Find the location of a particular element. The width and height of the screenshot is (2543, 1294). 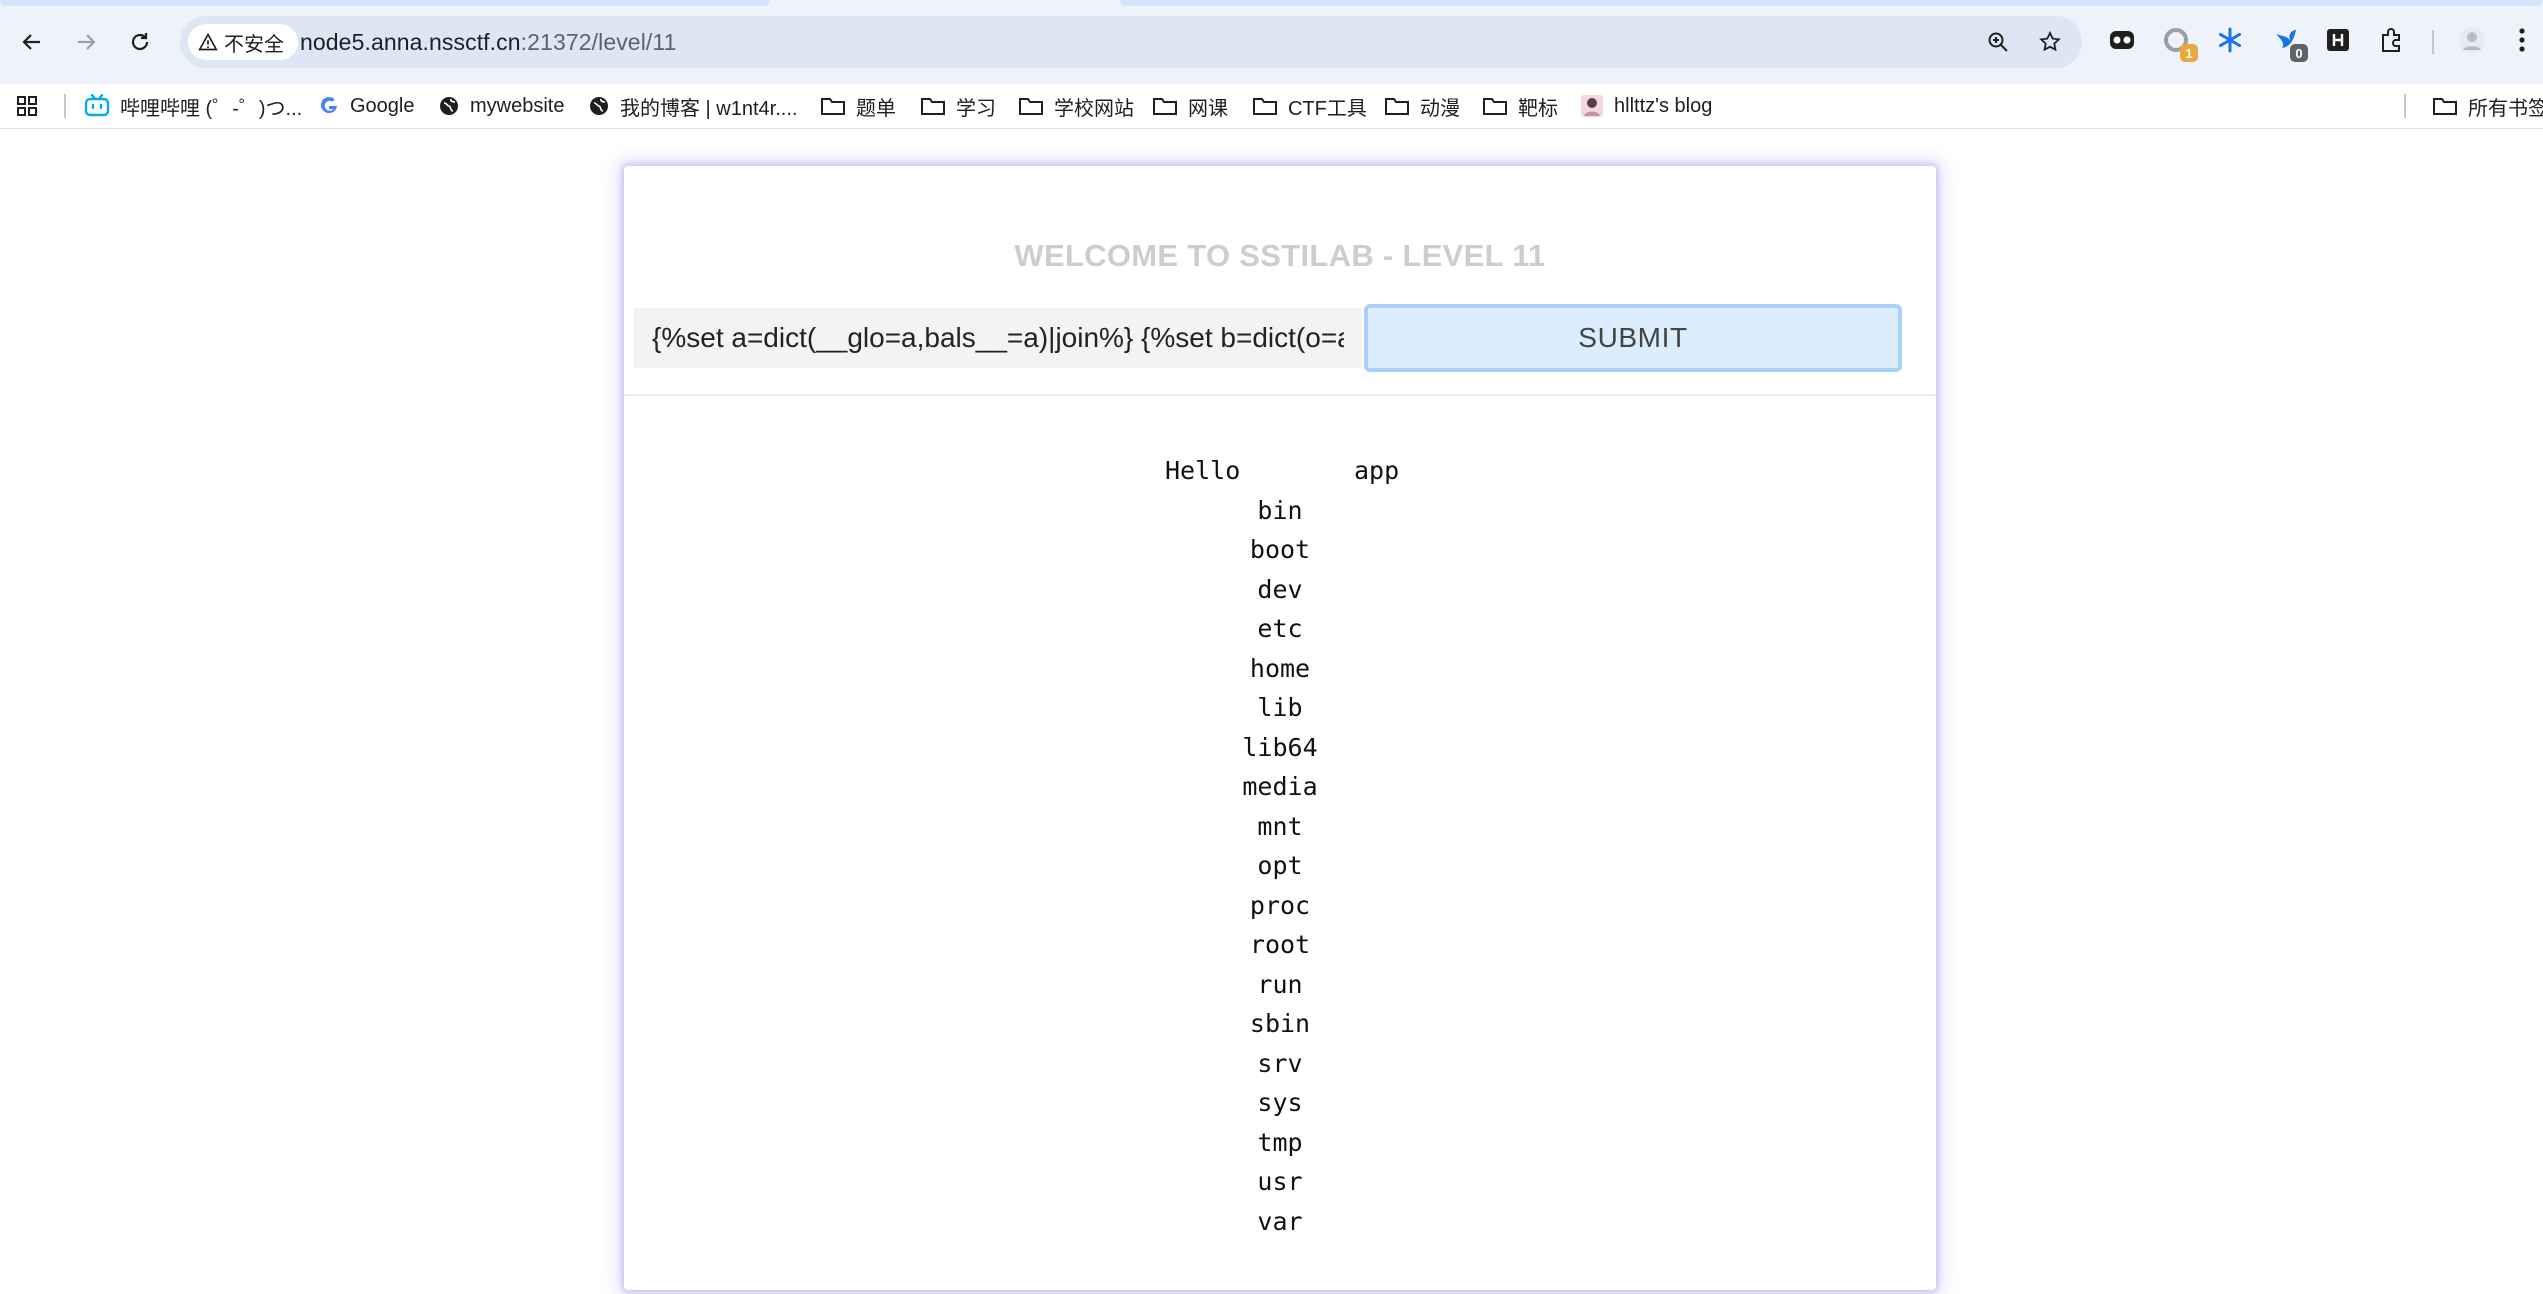

bookmarks-separator is located at coordinates (65, 106).